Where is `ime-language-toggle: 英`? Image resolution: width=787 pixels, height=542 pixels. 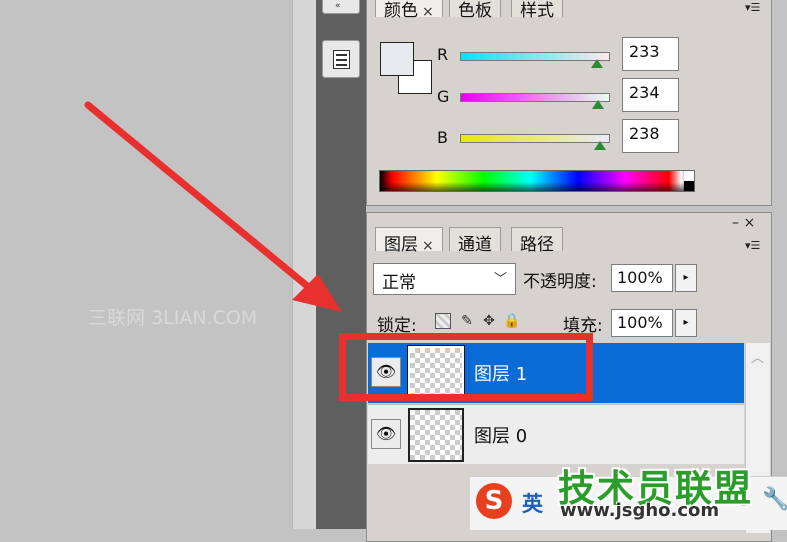
ime-language-toggle: 英 is located at coordinates (532, 503).